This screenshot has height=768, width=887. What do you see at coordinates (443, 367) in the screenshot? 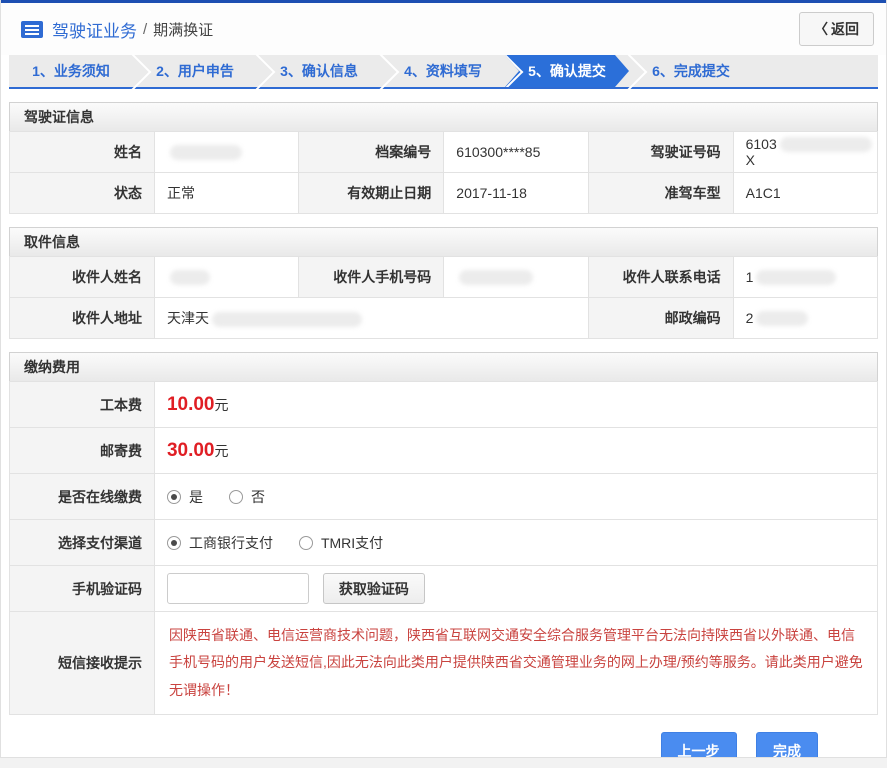
I see `section-fees-header: 缴纳费用` at bounding box center [443, 367].